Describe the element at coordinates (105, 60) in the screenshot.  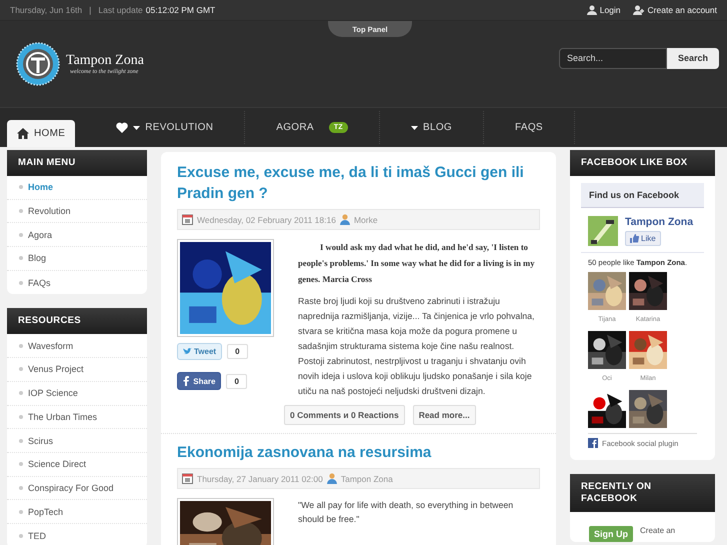
I see `site-title: Tampon Zona` at that location.